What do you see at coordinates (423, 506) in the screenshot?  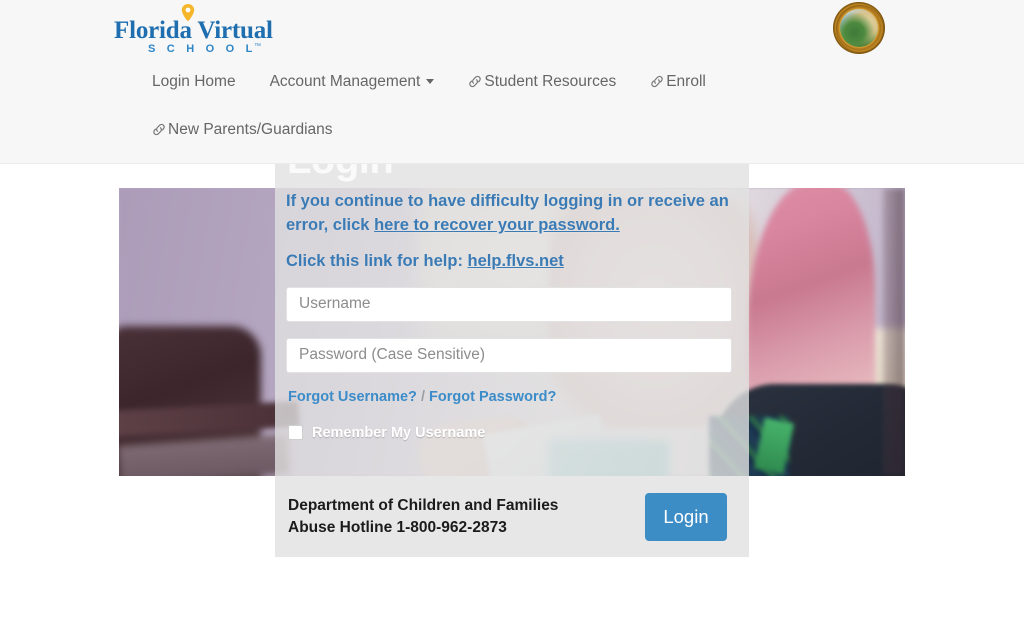 I see `abuse-hotline-line1: Department of Children and Families` at bounding box center [423, 506].